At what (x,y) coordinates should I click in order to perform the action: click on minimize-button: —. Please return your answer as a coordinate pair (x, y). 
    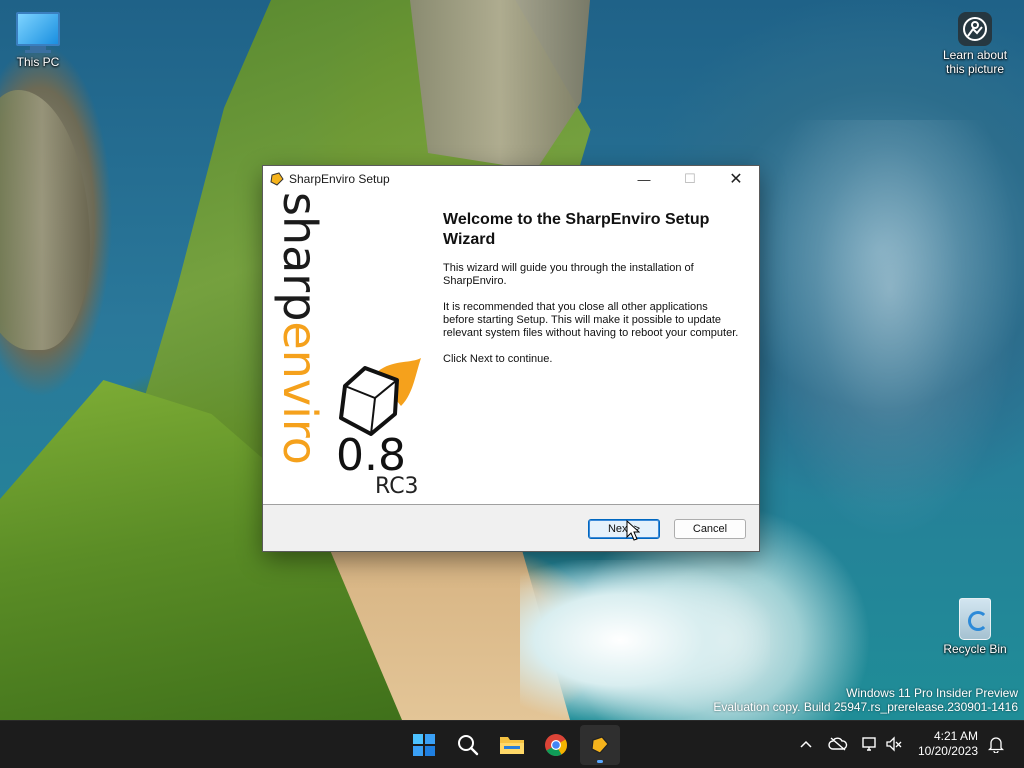
    Looking at the image, I should click on (644, 179).